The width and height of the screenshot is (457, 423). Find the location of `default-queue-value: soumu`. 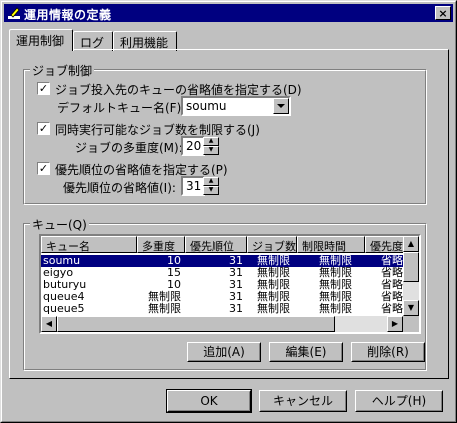

default-queue-value: soumu is located at coordinates (206, 106).